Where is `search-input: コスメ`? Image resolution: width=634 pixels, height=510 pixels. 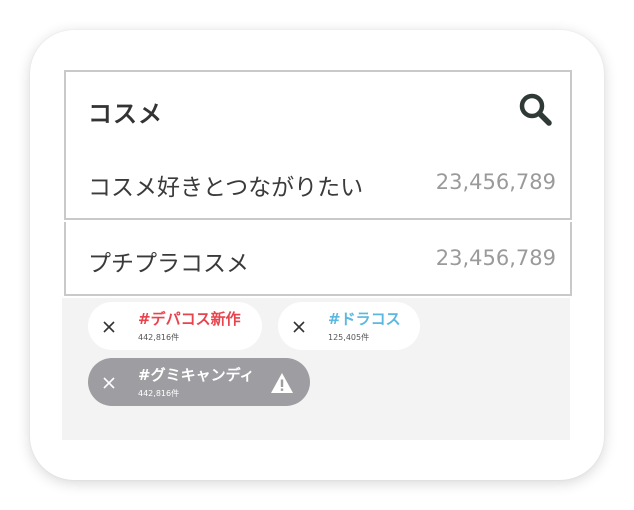
search-input: コスメ is located at coordinates (318, 109).